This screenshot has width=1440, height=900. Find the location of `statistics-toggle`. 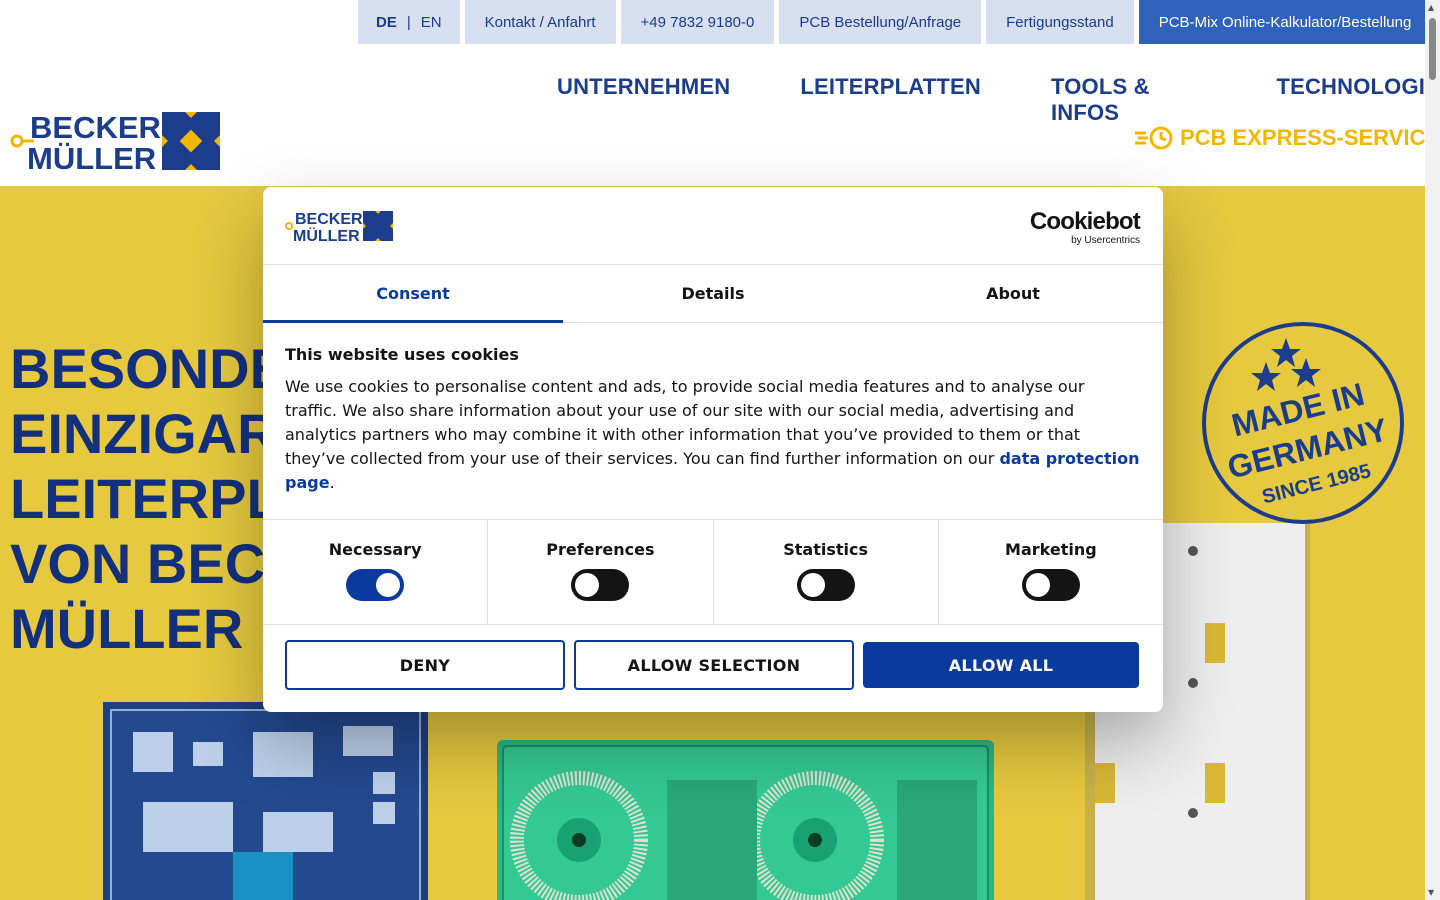

statistics-toggle is located at coordinates (825, 585).